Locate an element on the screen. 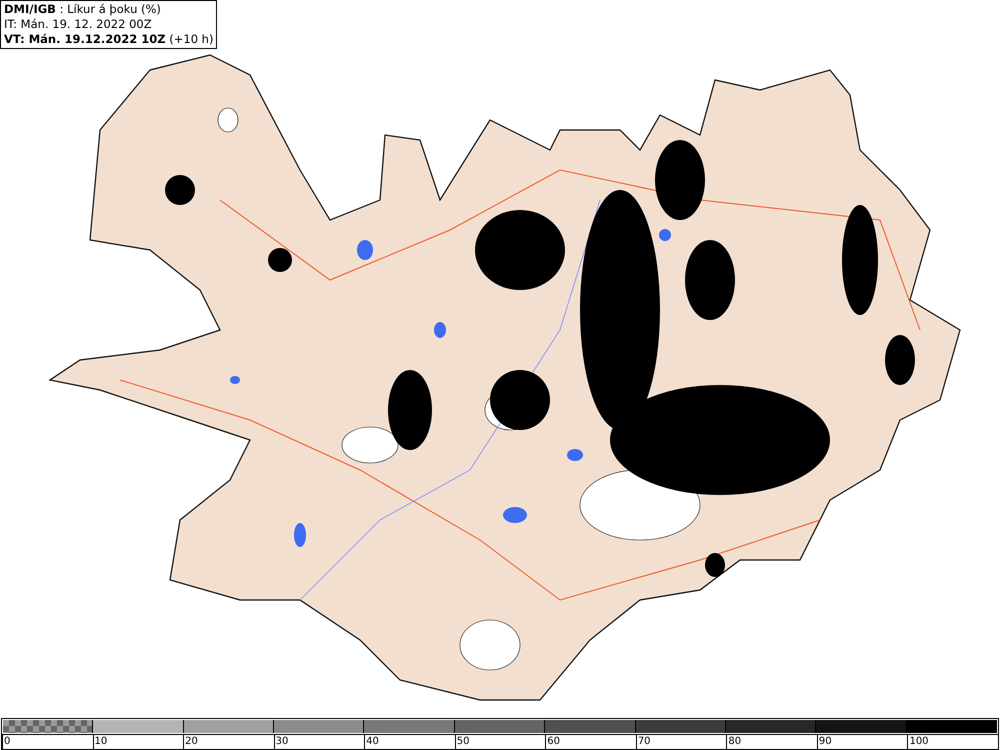 This screenshot has width=1000, height=750. legend-label: 80 is located at coordinates (734, 742).